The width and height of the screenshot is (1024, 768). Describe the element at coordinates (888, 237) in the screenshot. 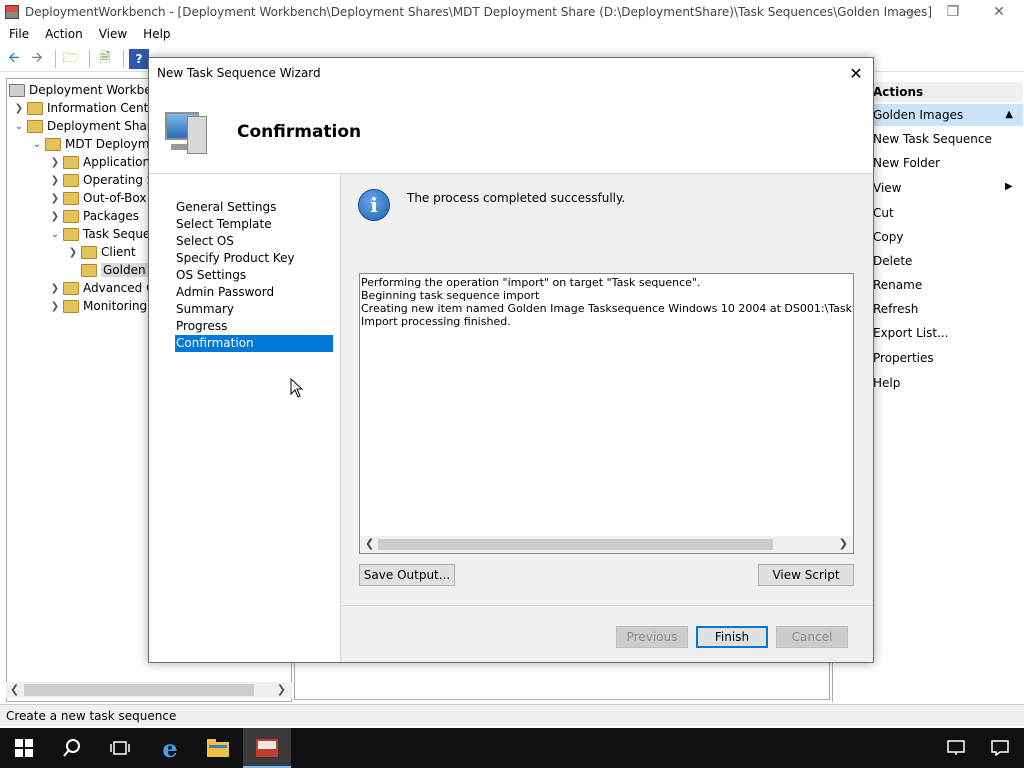

I see `action-copy: Copy` at that location.